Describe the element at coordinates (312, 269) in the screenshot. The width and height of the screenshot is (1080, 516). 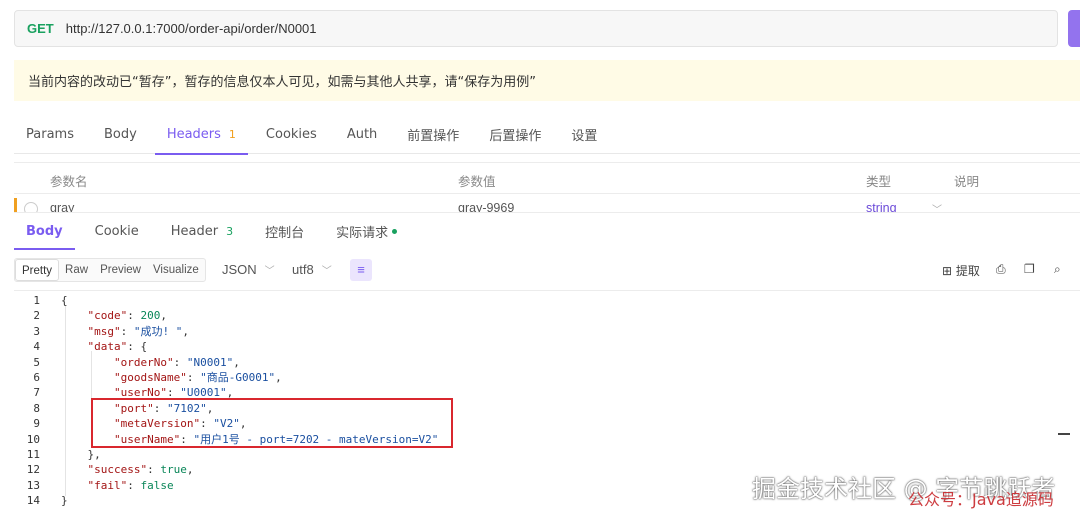
I see `encoding-select: utf8 ﹀` at that location.